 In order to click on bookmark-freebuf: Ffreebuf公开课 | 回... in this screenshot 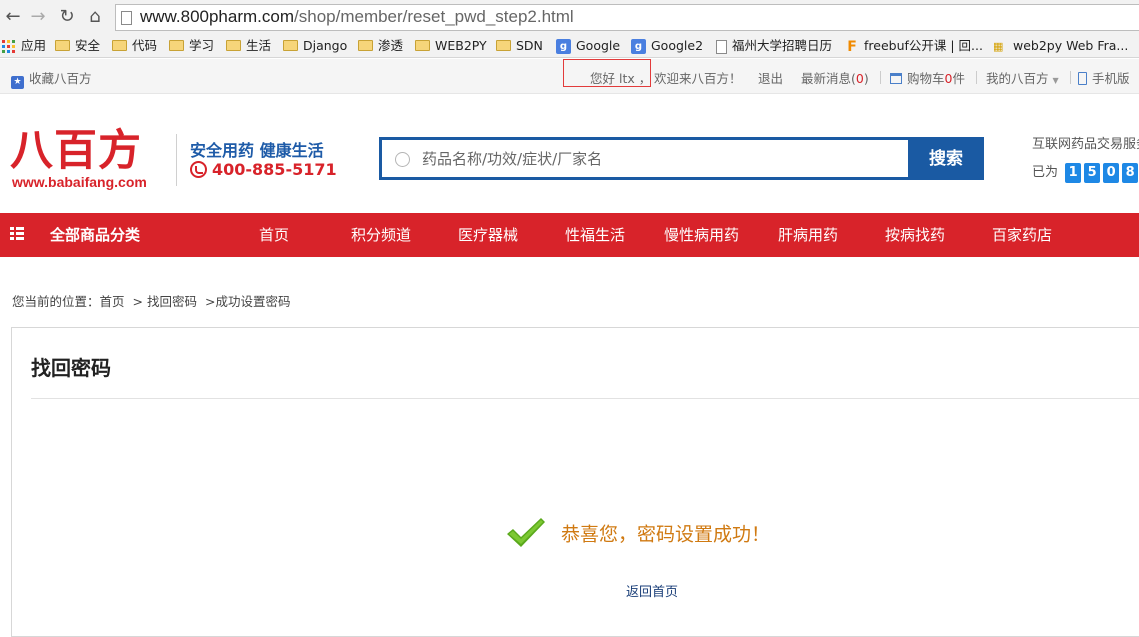, I will do `click(914, 46)`.